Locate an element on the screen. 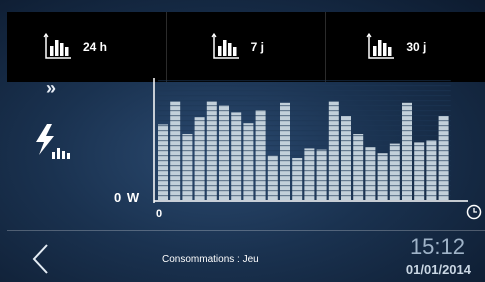 The image size is (485, 282). double-chevron-icon: » is located at coordinates (51, 88).